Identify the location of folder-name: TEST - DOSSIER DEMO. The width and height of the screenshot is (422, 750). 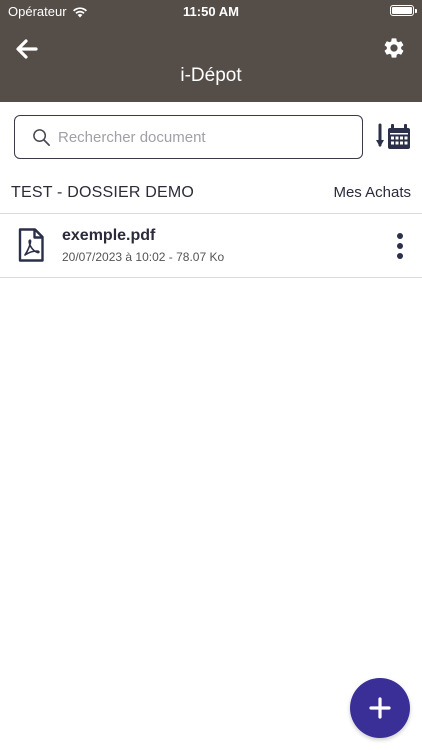
(103, 192).